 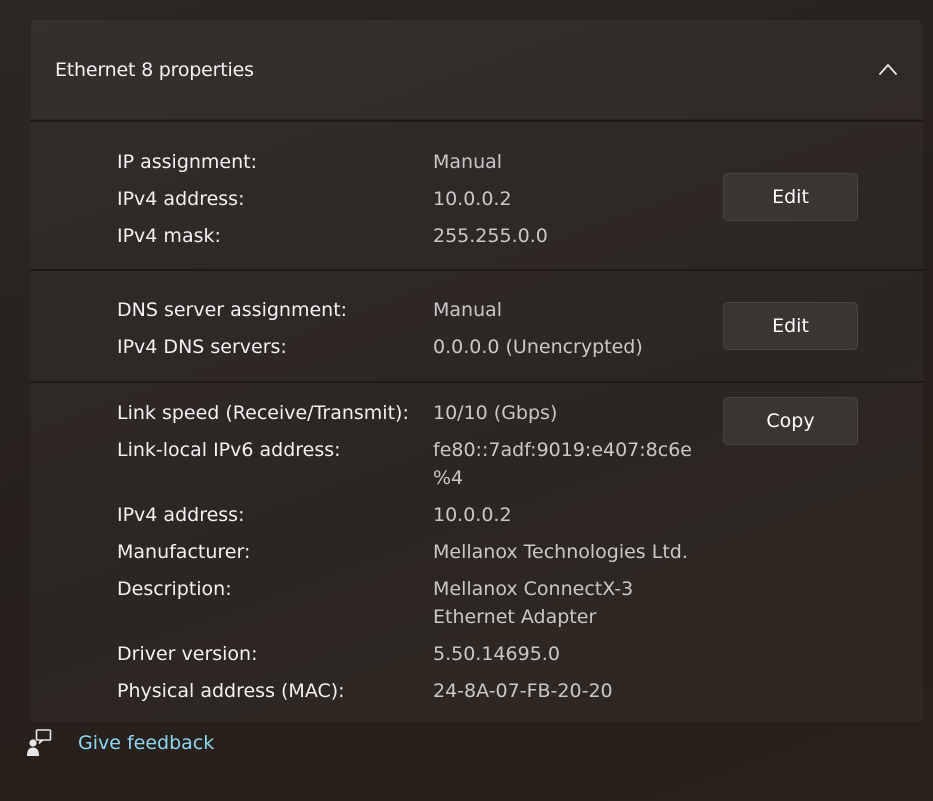 I want to click on panel-header: Ethernet 8 properties, so click(x=476, y=69).